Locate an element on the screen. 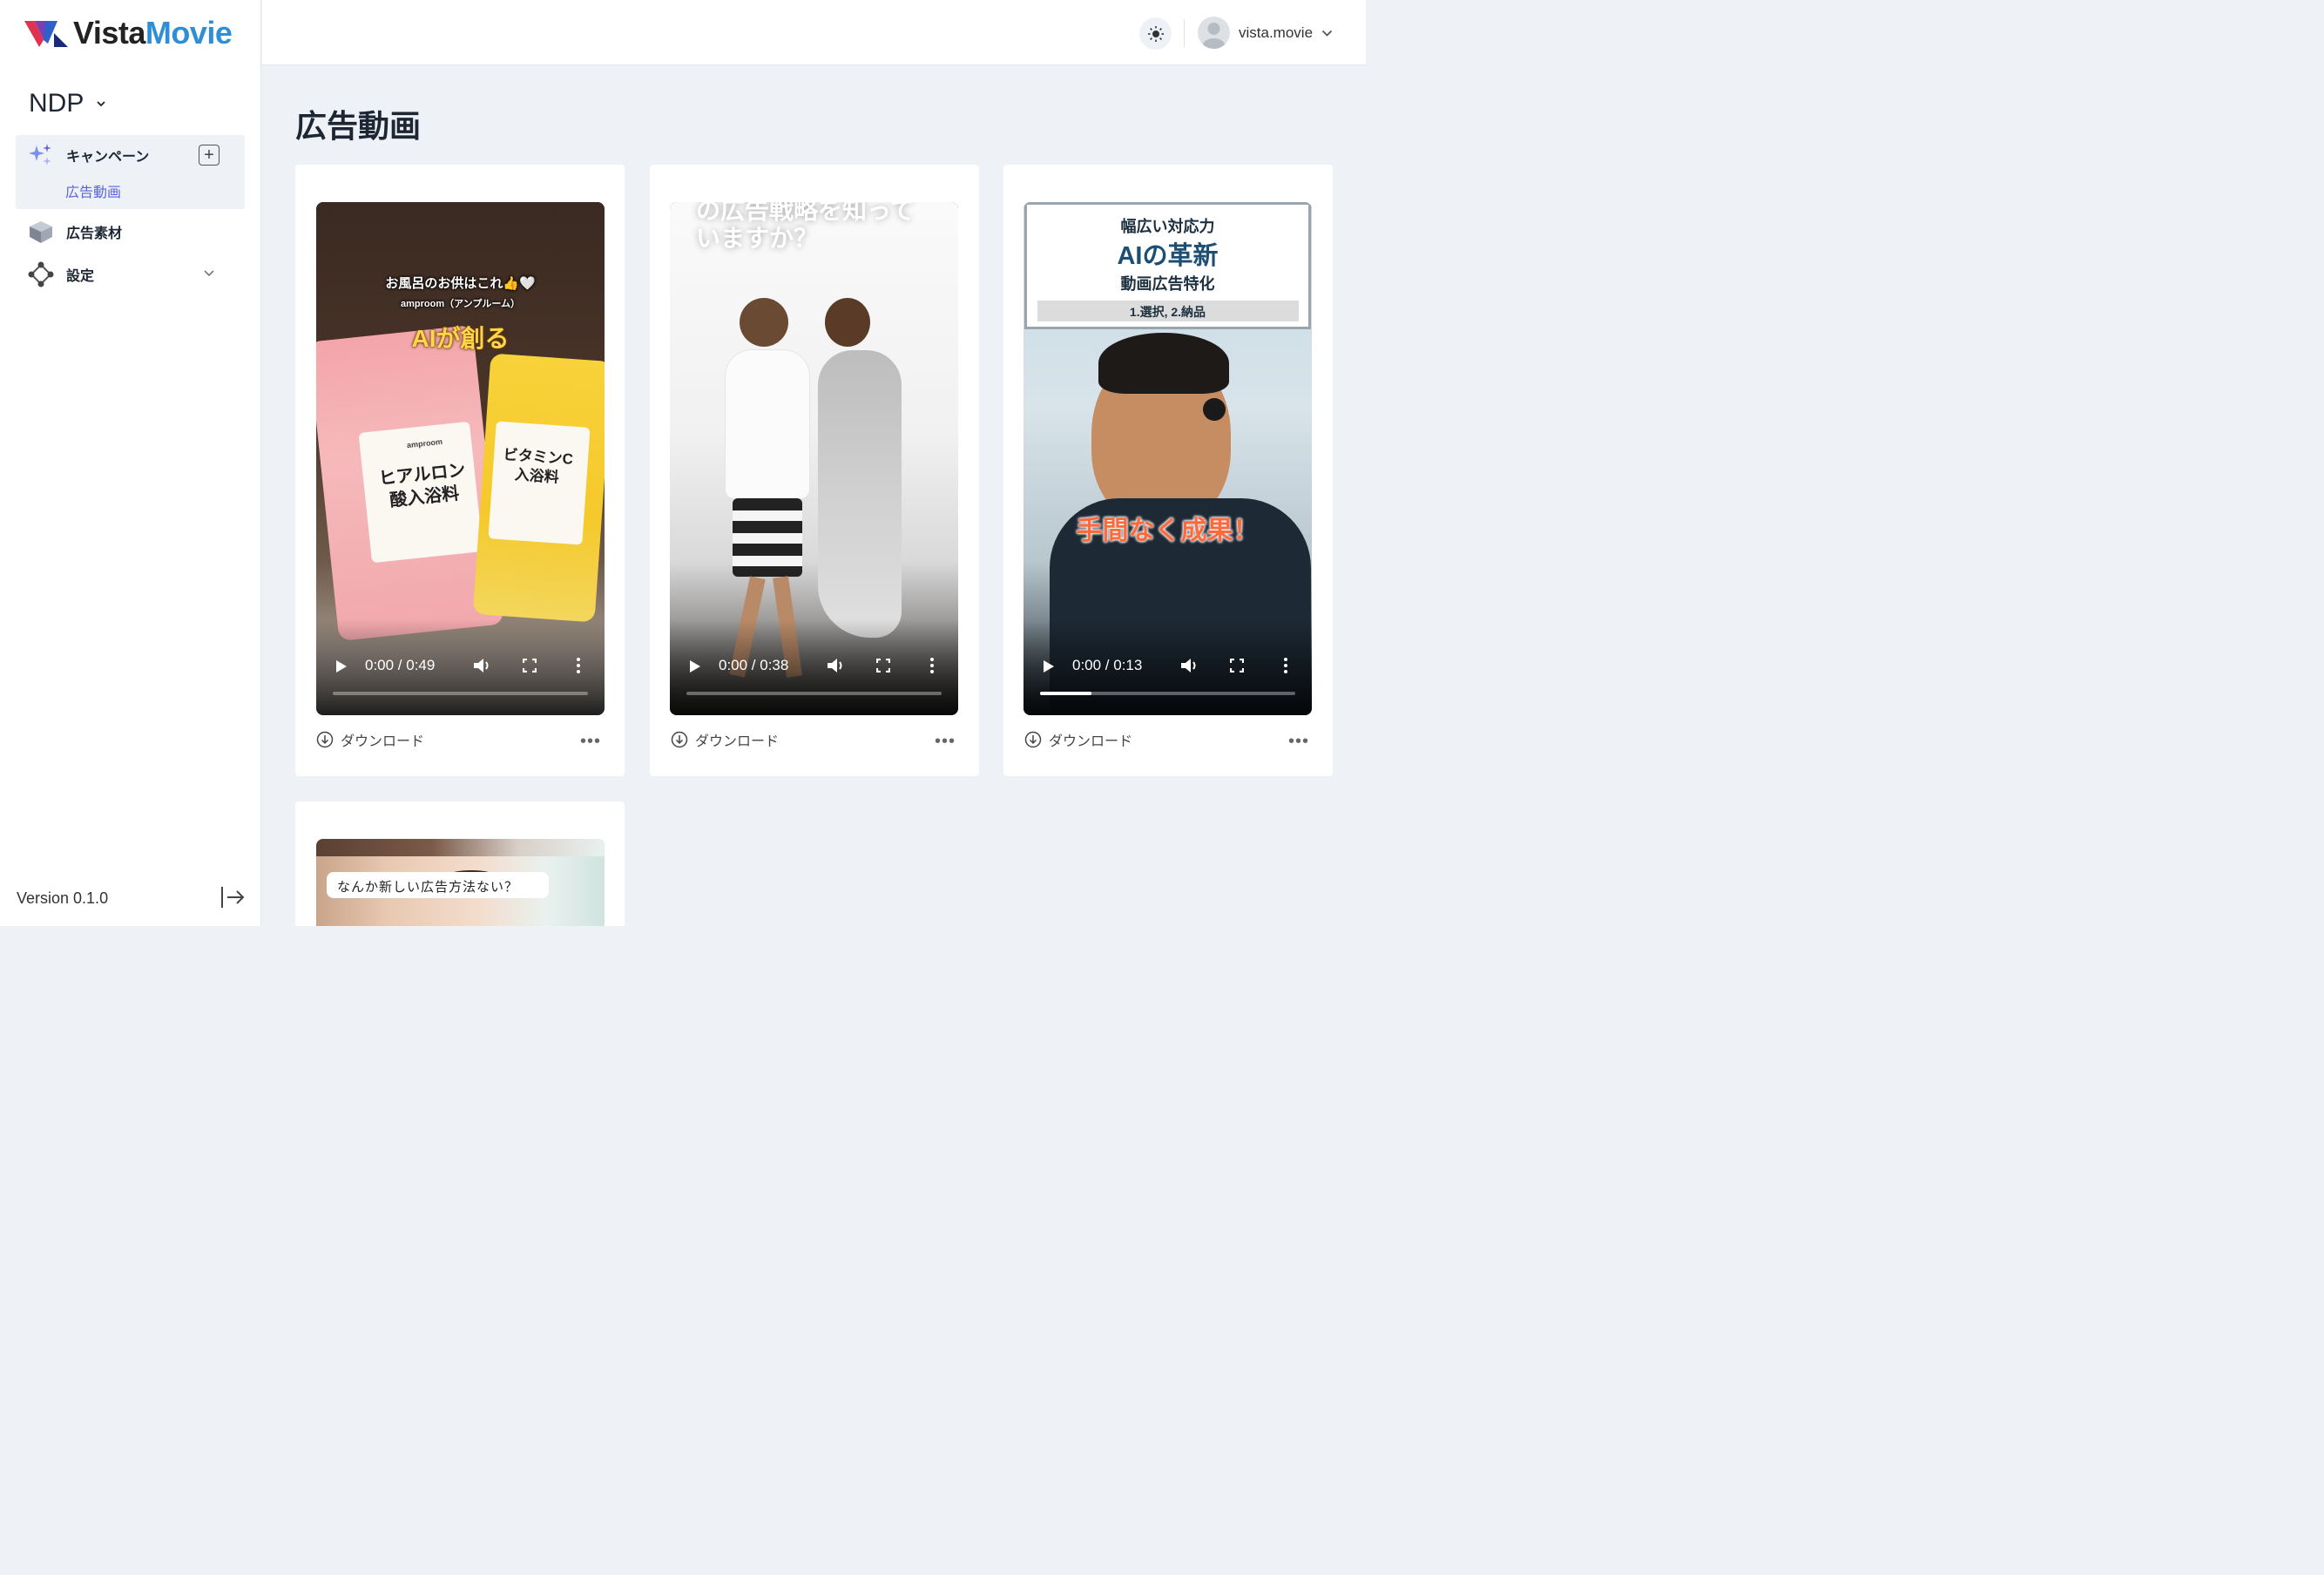 The image size is (2324, 1575). username: vista.movie is located at coordinates (1276, 33).